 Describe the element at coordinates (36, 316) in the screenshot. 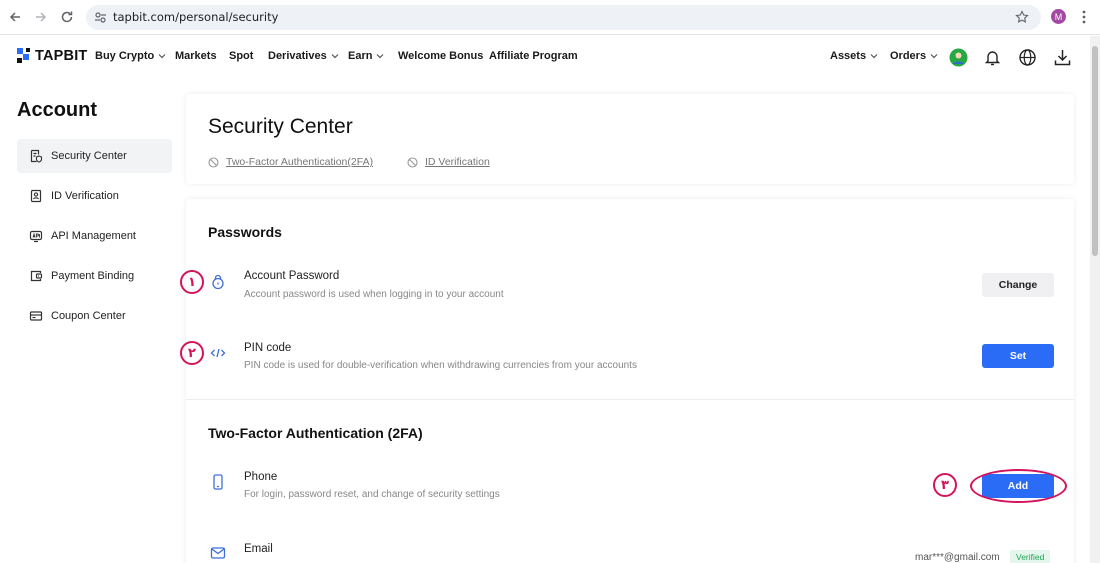

I see `coupon-icon` at that location.